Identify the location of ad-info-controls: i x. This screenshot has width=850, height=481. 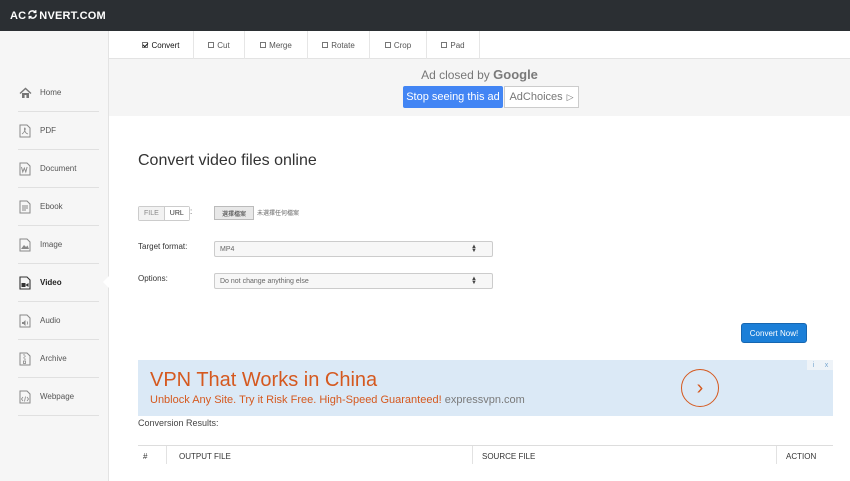
(820, 365).